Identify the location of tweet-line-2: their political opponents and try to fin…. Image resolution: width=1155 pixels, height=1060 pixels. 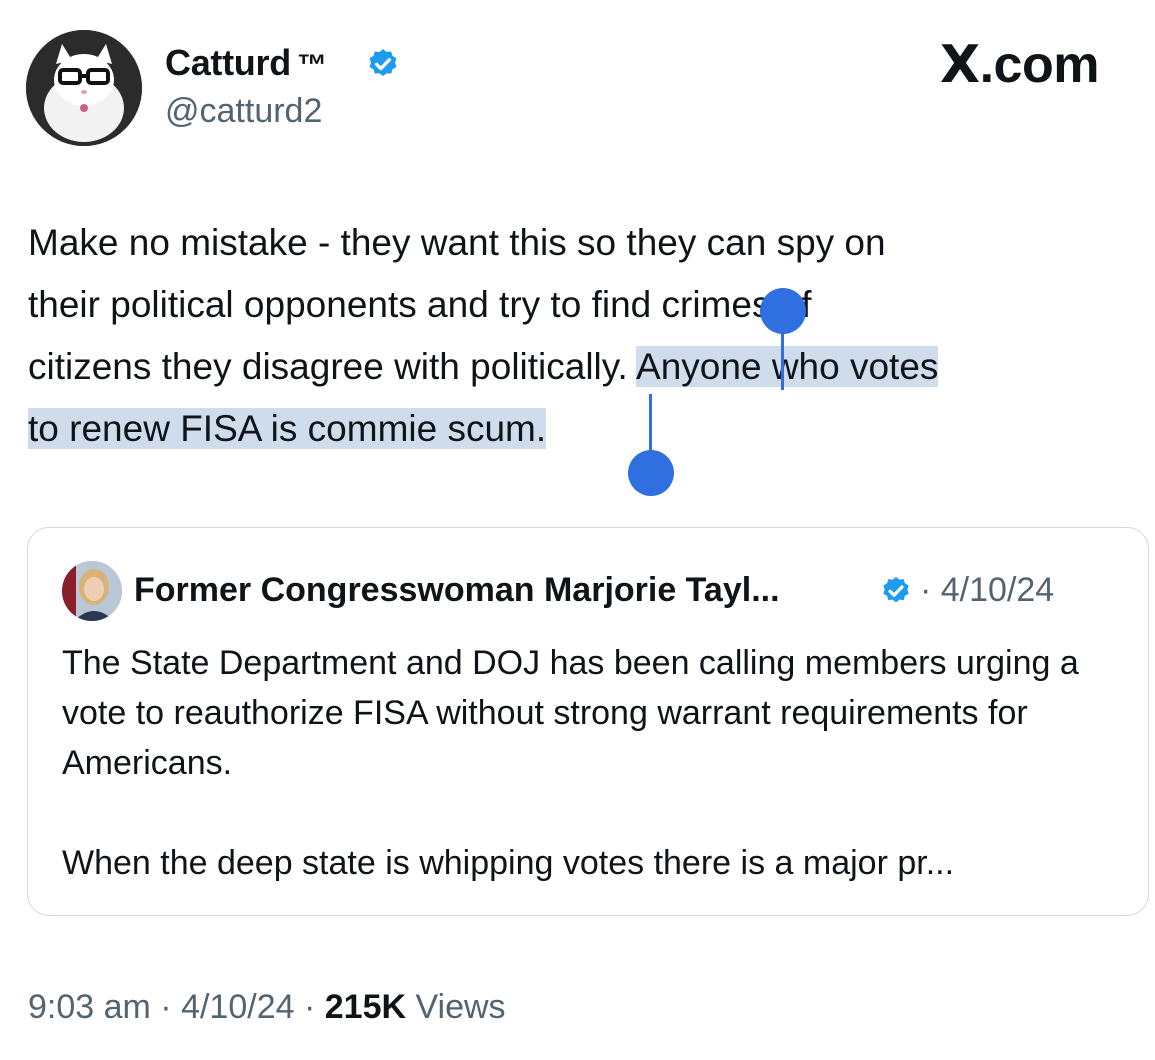
(420, 305).